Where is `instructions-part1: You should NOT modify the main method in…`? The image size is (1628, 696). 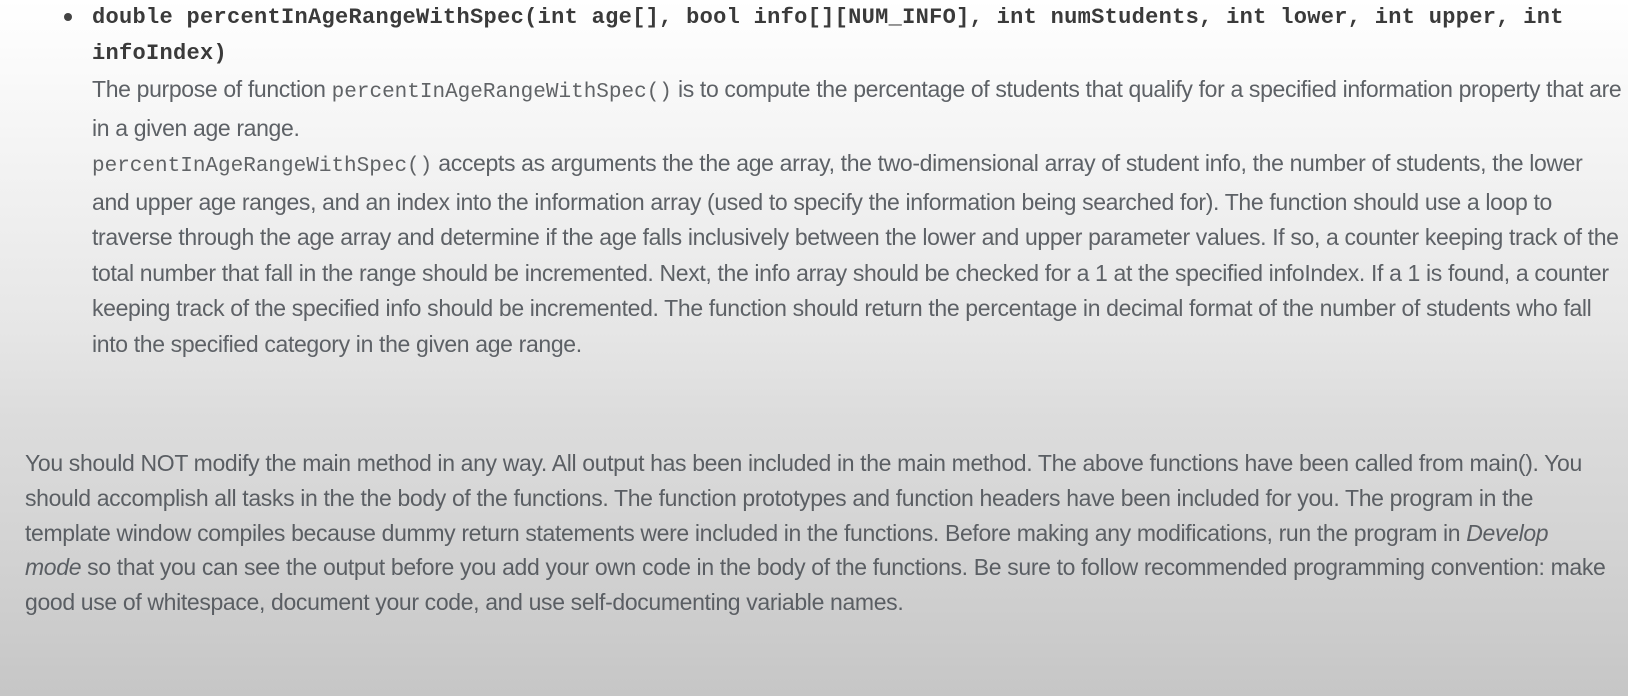 instructions-part1: You should NOT modify the main method in… is located at coordinates (803, 498).